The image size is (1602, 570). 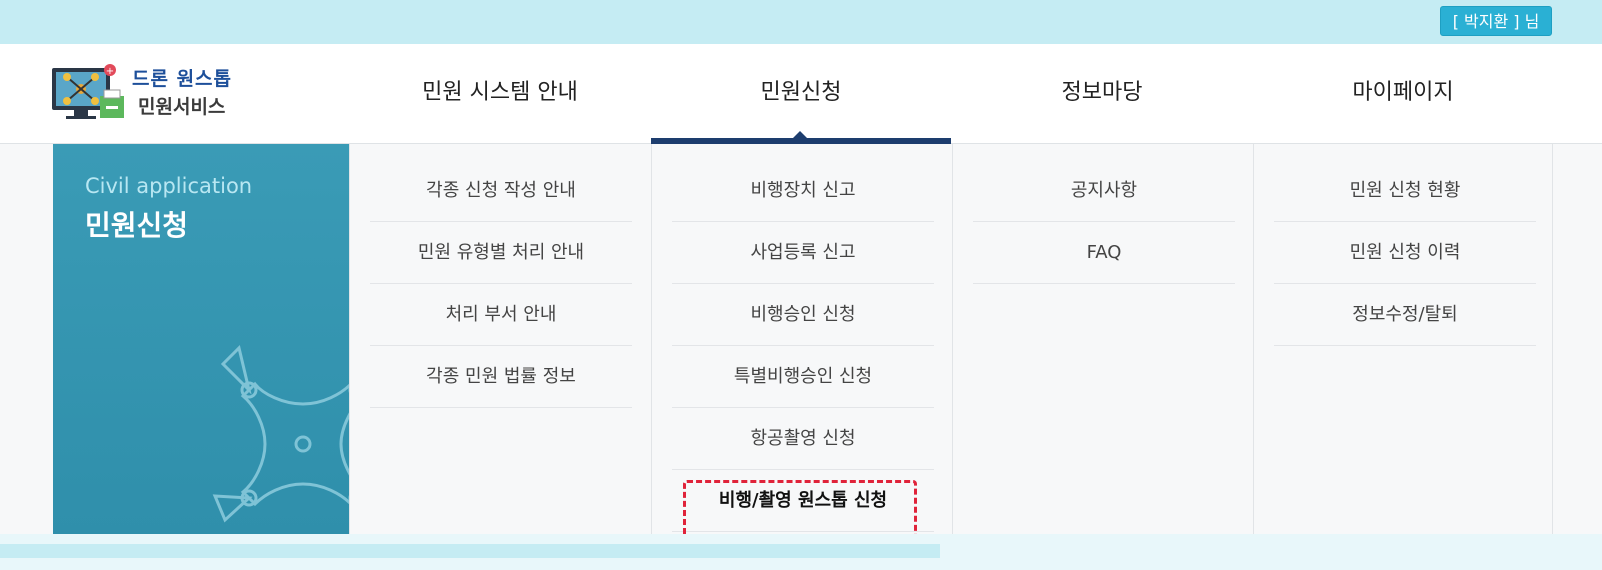 I want to click on menu-item-aircraft-report: 비행장치 신고, so click(x=803, y=191).